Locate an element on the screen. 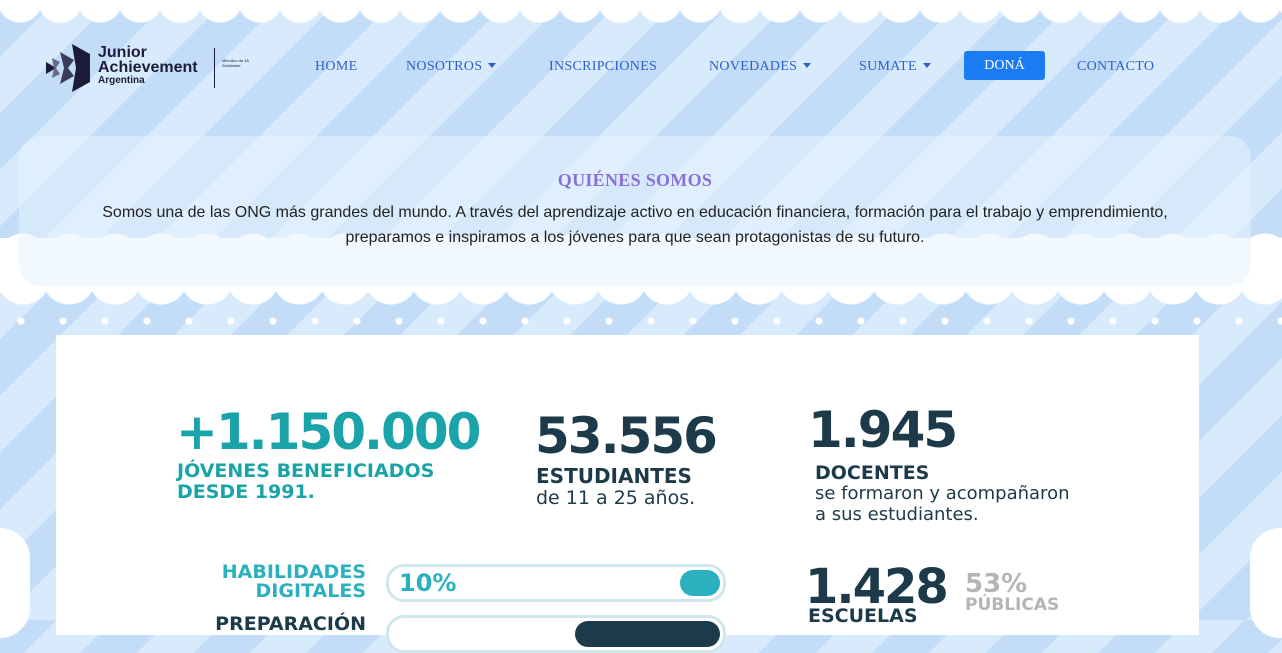 The height and width of the screenshot is (653, 1282). nav-home-label: HOME is located at coordinates (336, 66).